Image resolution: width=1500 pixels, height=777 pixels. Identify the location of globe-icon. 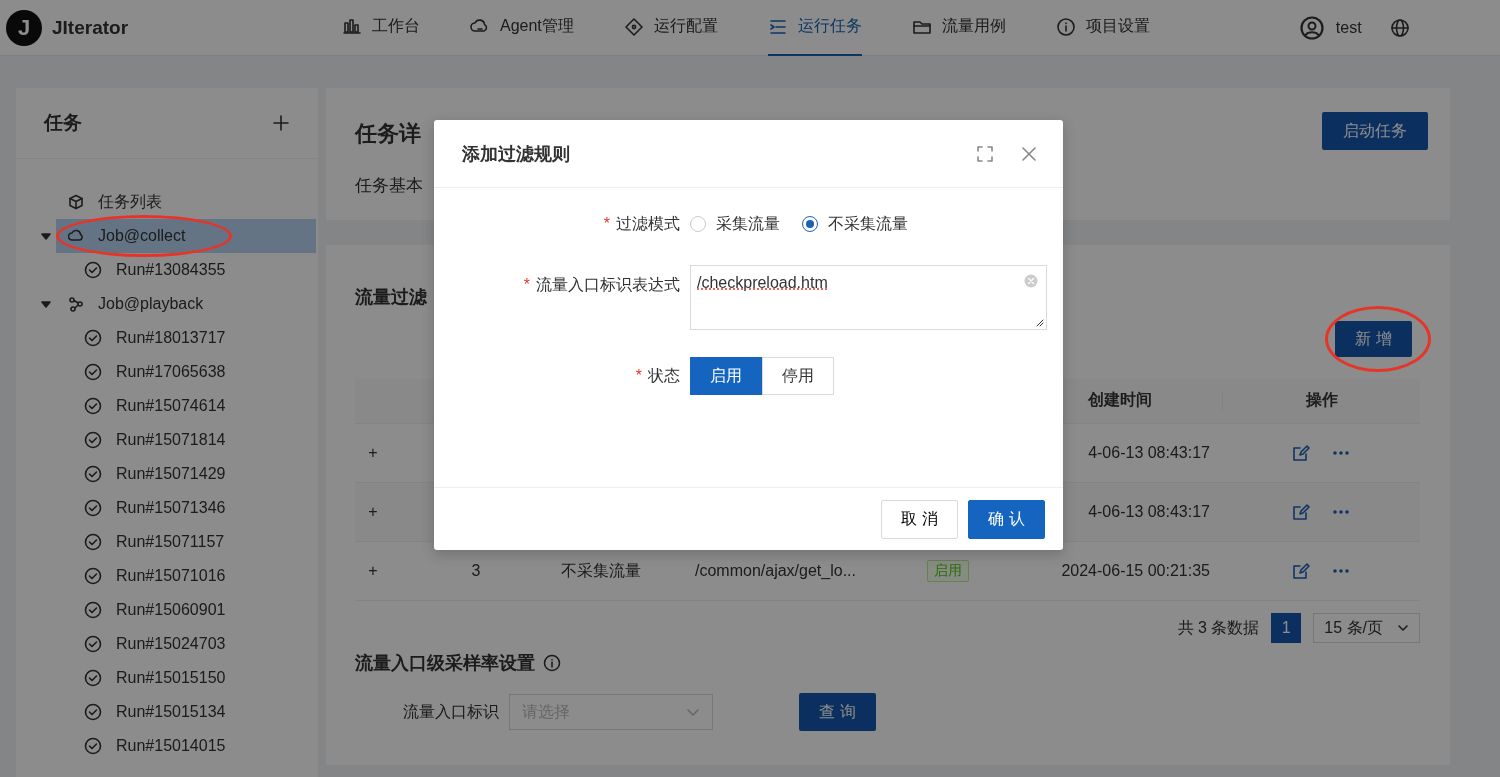
(1399, 27).